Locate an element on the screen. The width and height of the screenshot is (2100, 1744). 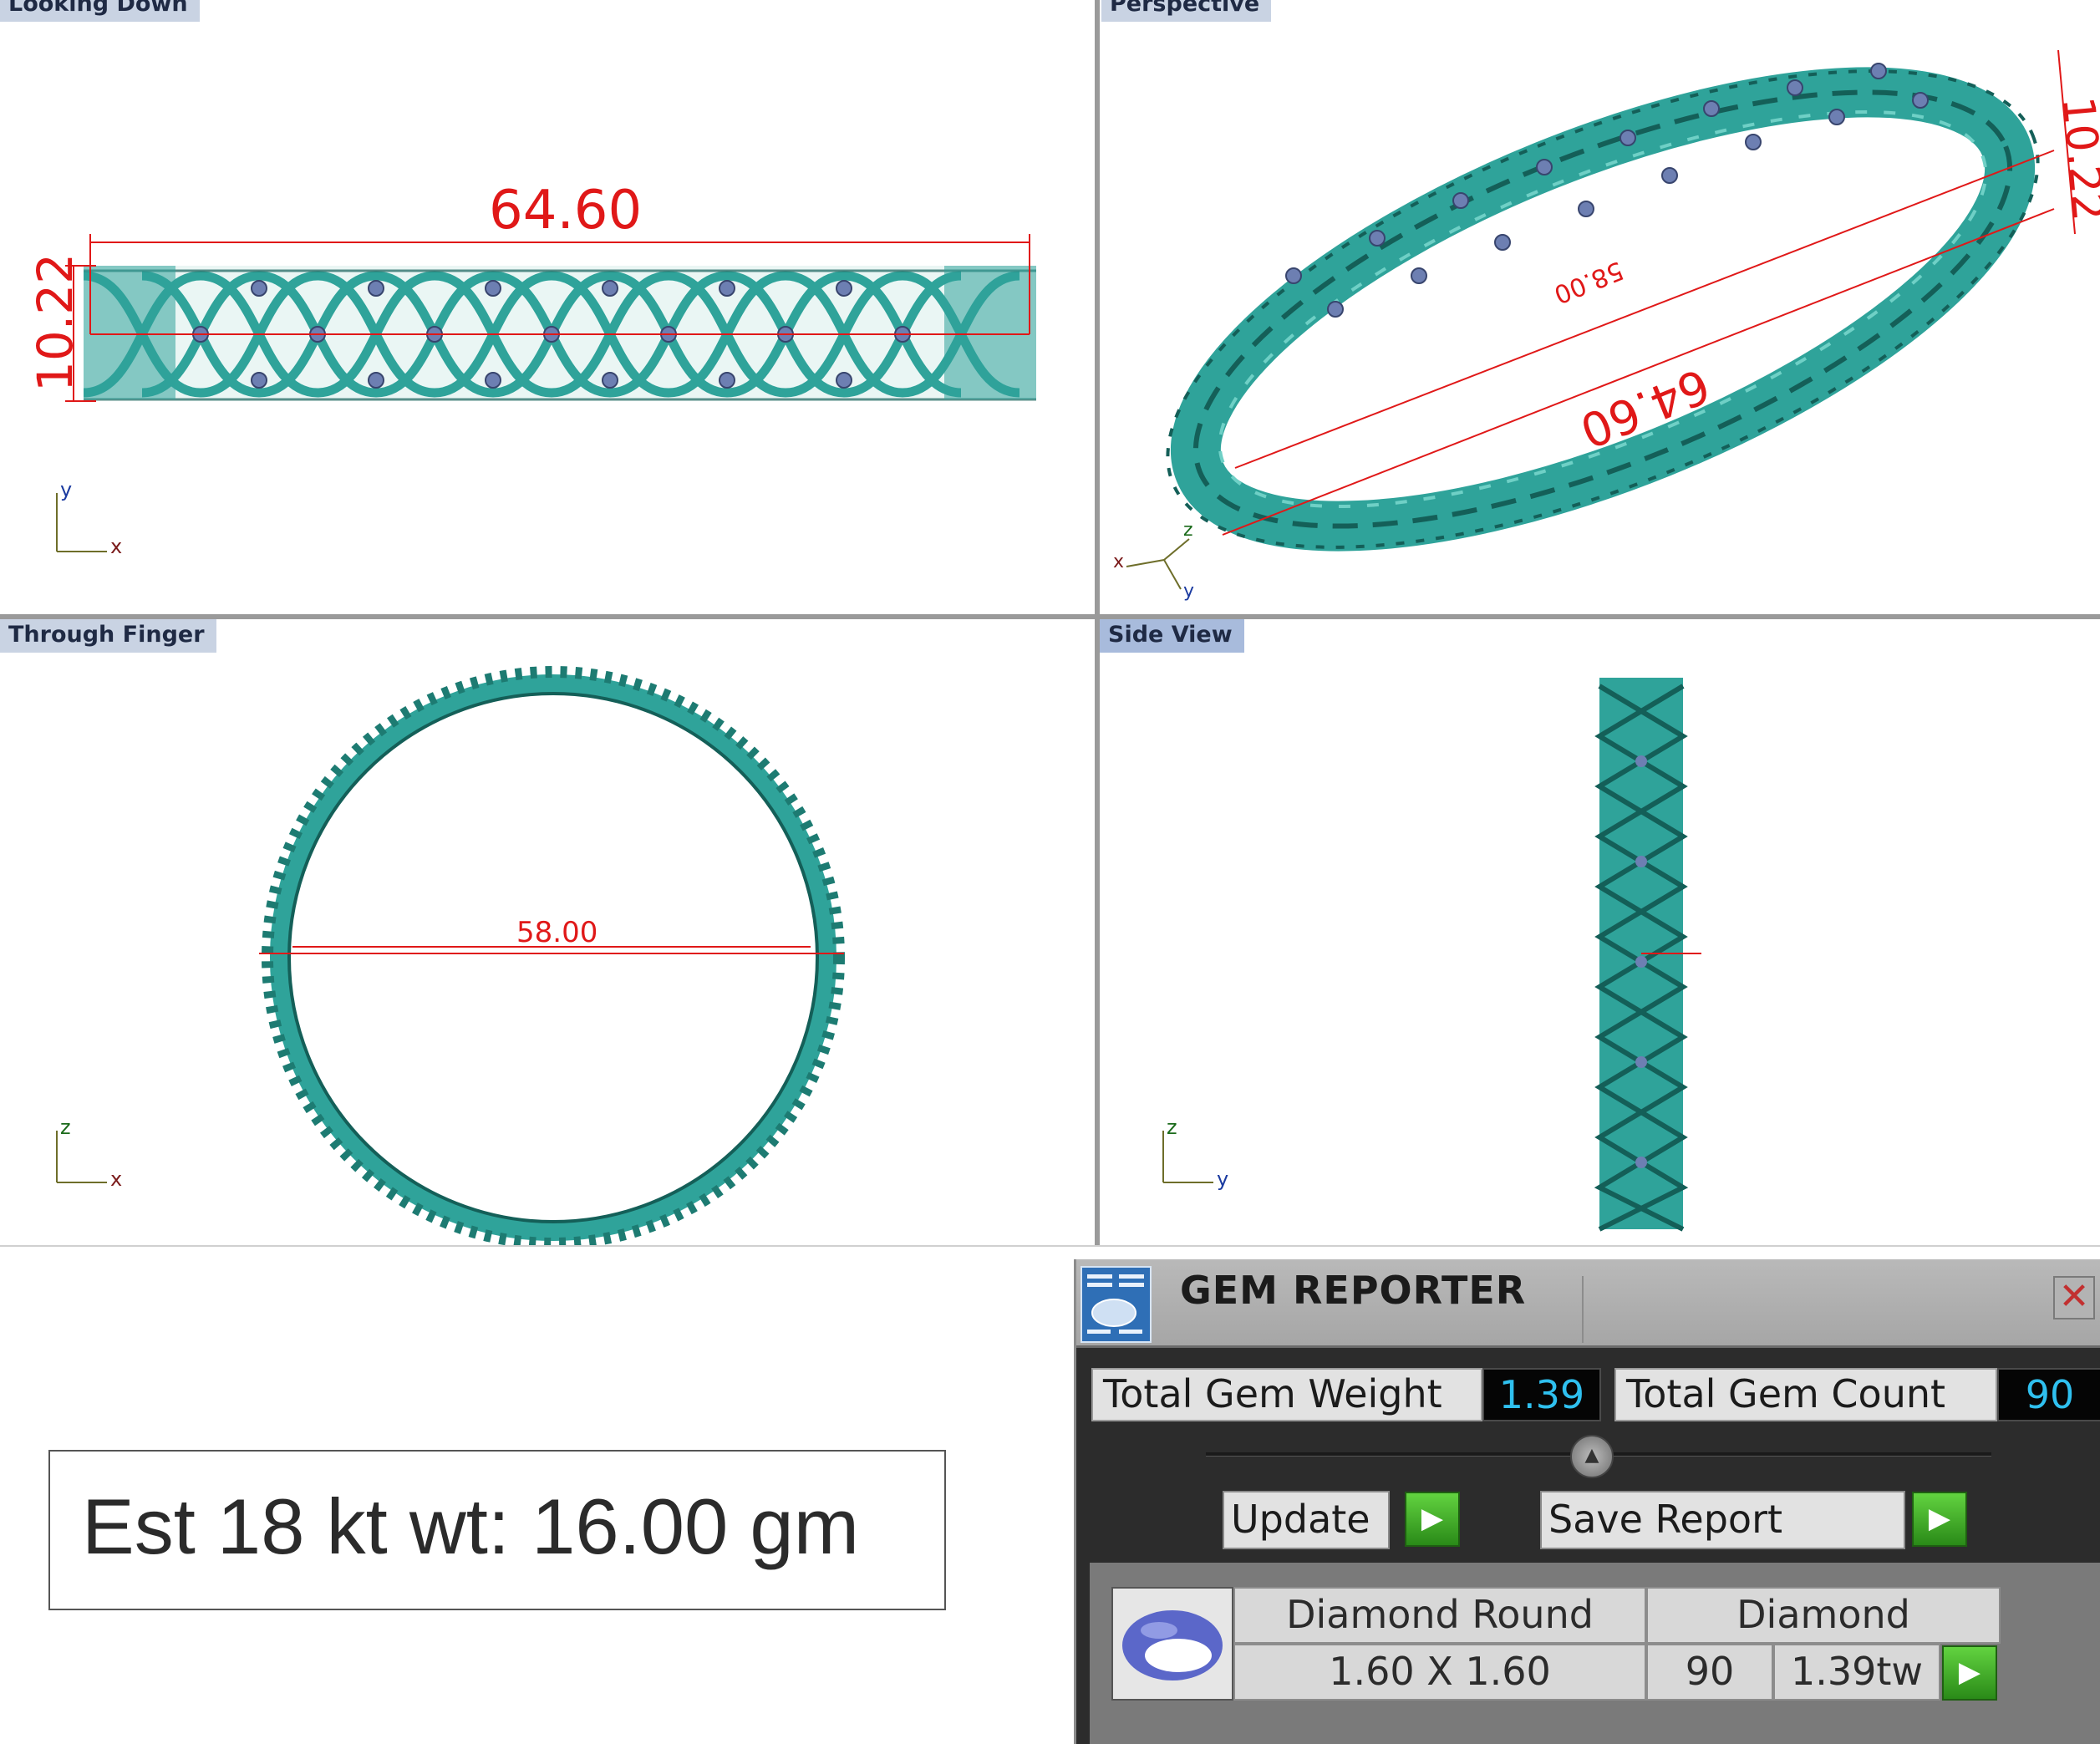
perspective-canvas is located at coordinates (1601, 319).